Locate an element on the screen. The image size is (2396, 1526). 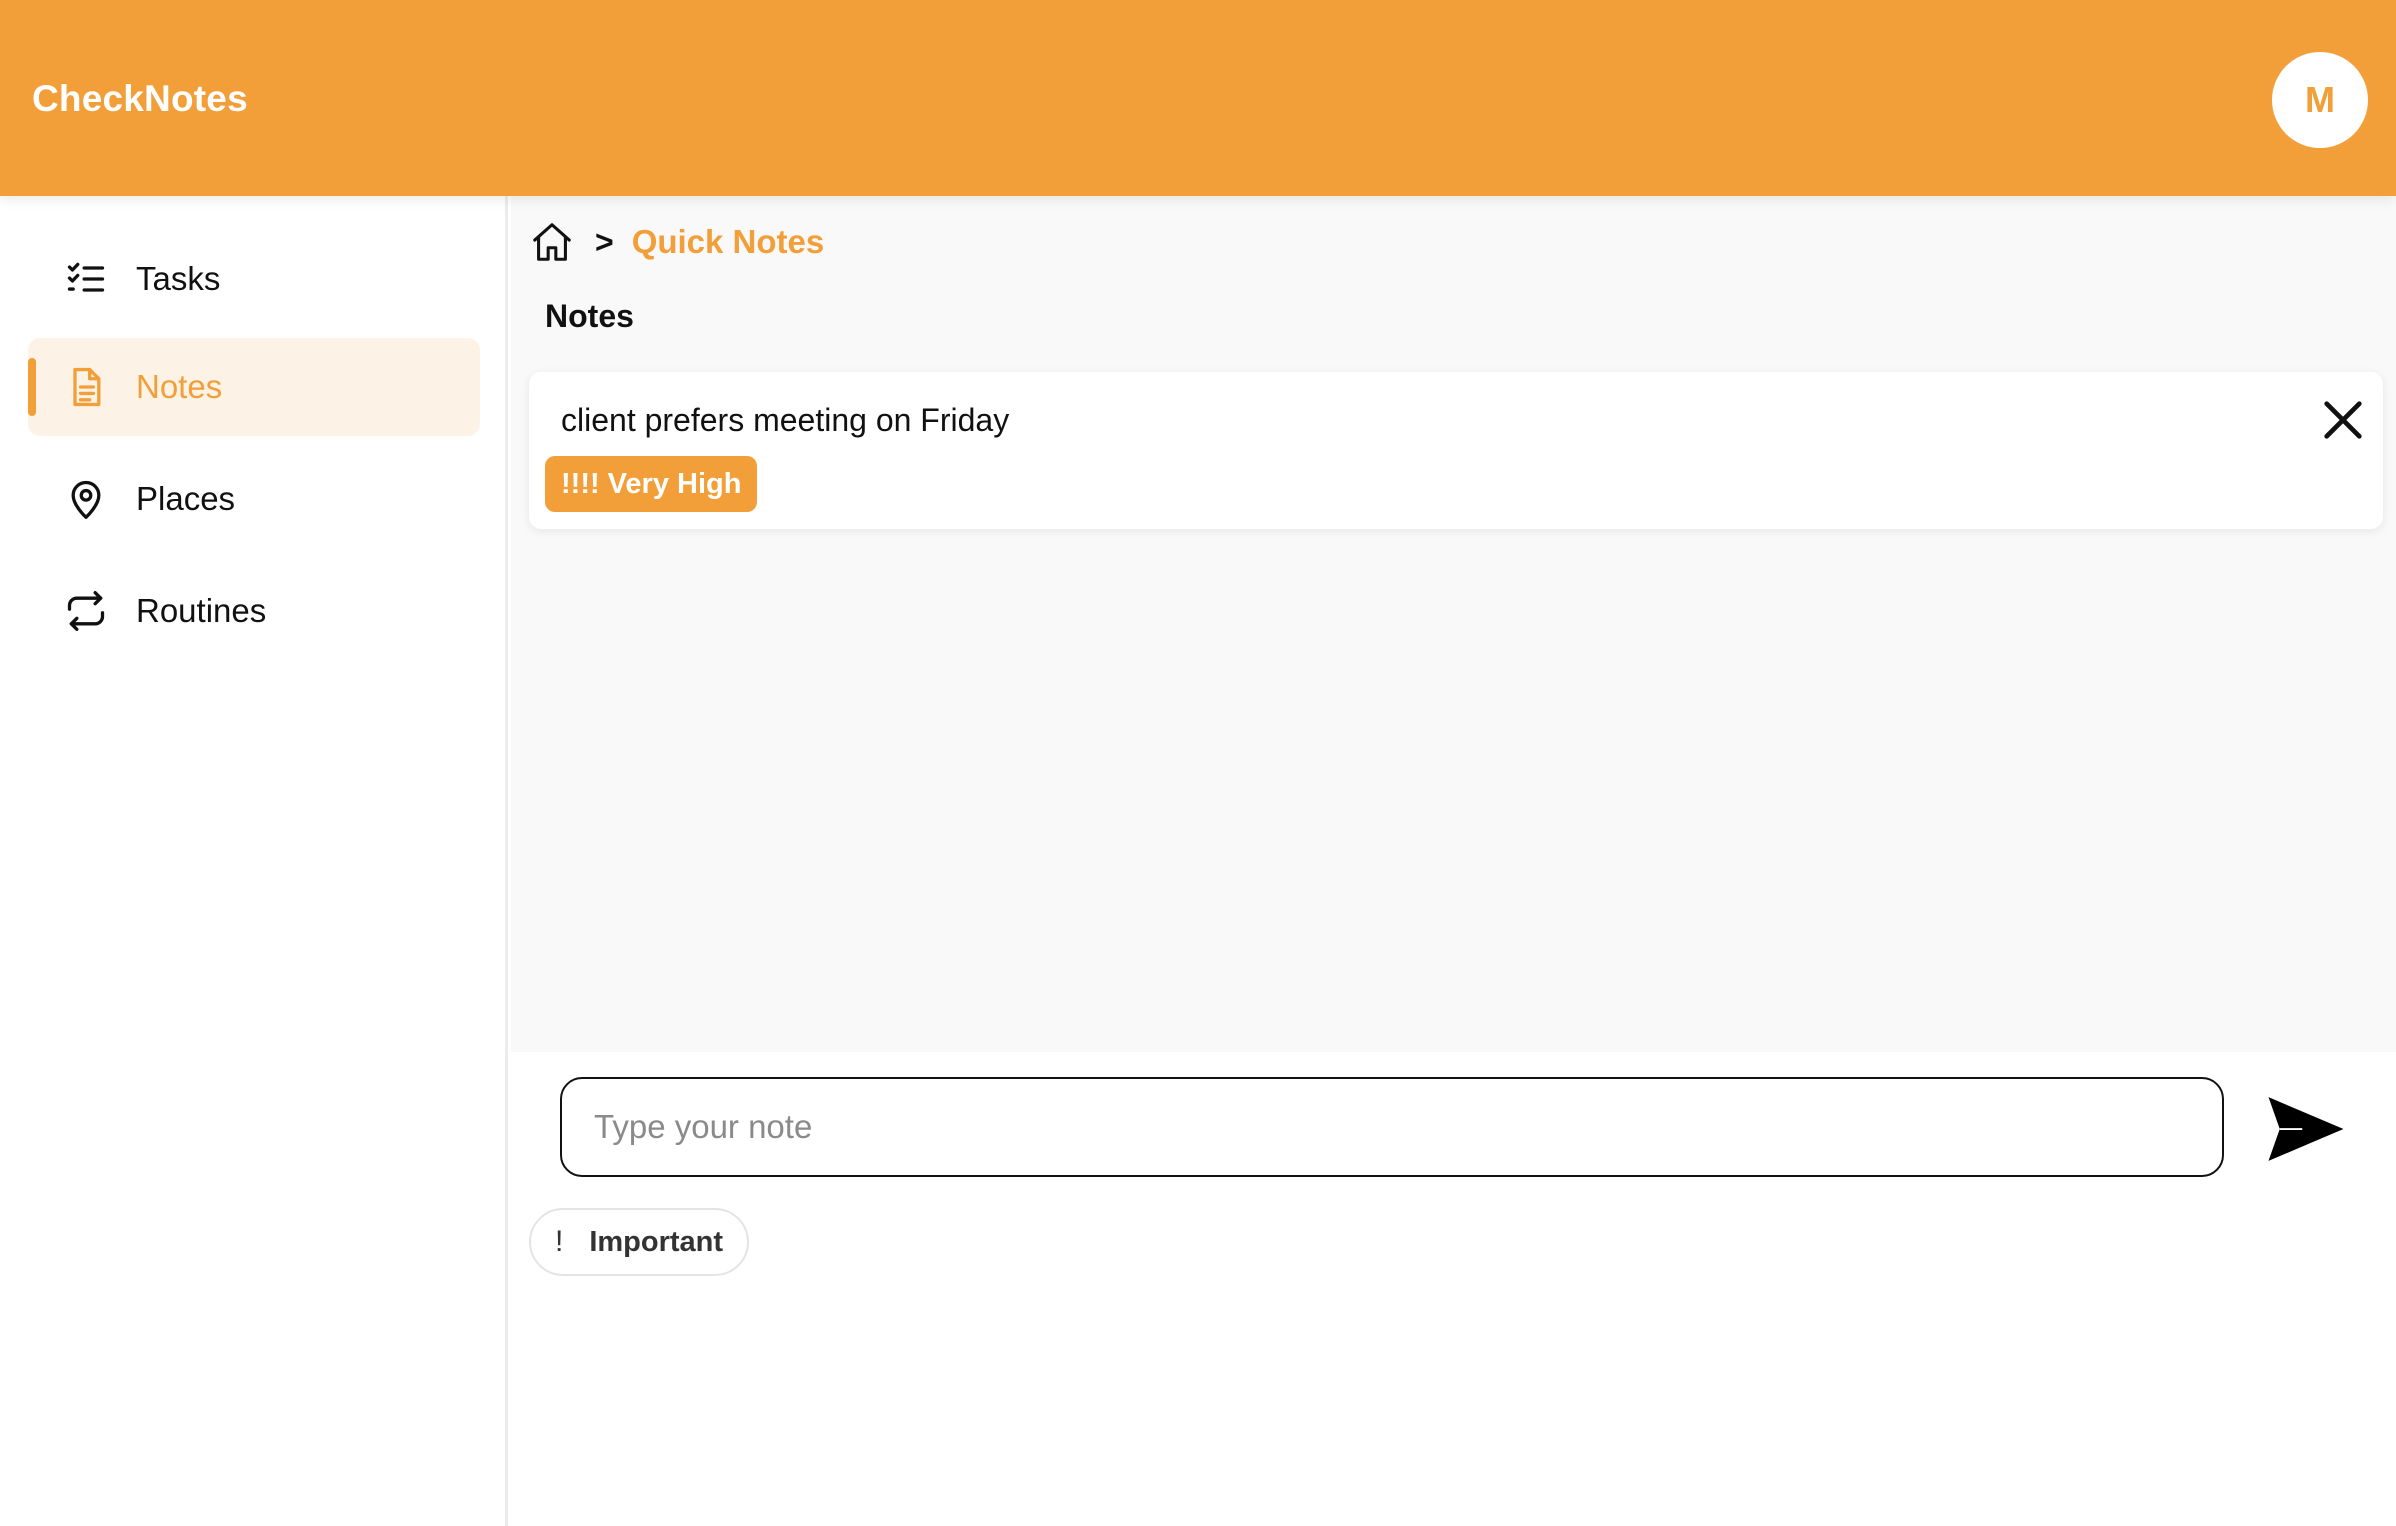
breadcrumb: > Quick Notes is located at coordinates (676, 242).